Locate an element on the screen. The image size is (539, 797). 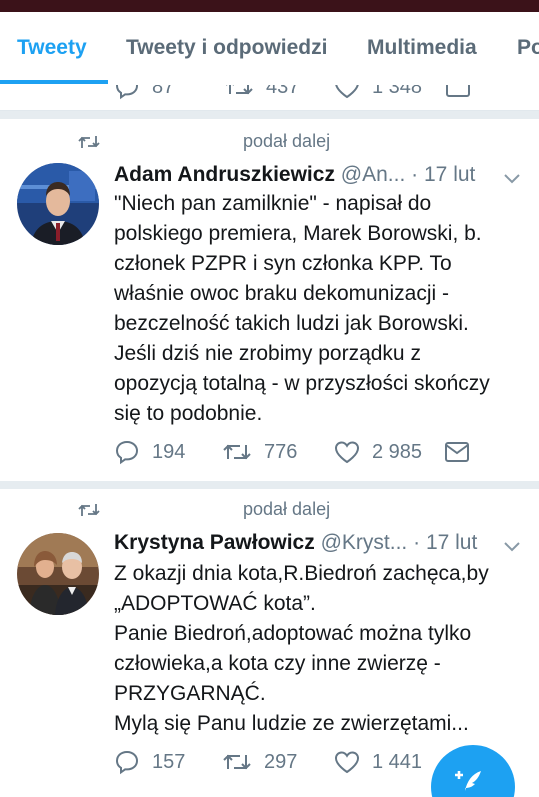
reply-count: 194 is located at coordinates (169, 451).